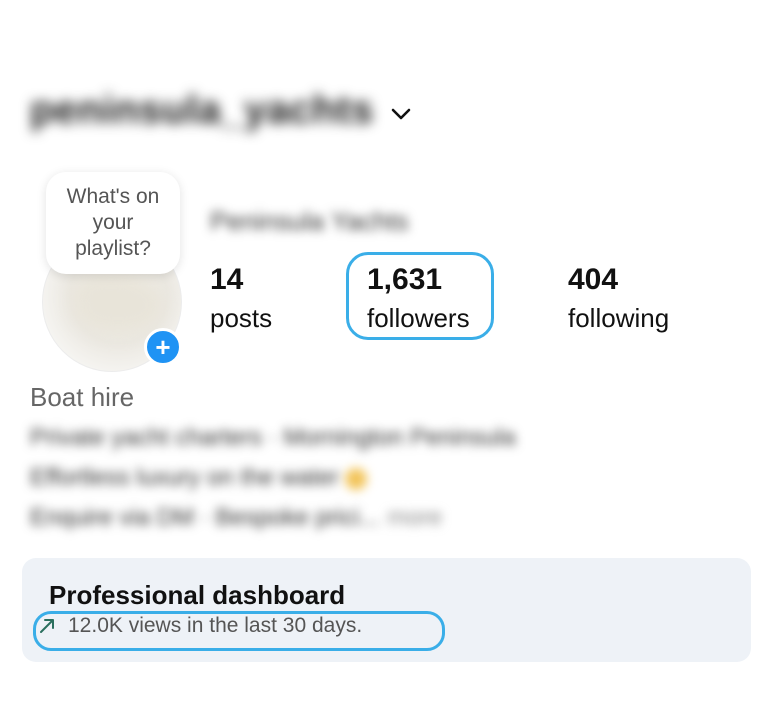  I want to click on note-bubble: What's on your playlist?, so click(113, 223).